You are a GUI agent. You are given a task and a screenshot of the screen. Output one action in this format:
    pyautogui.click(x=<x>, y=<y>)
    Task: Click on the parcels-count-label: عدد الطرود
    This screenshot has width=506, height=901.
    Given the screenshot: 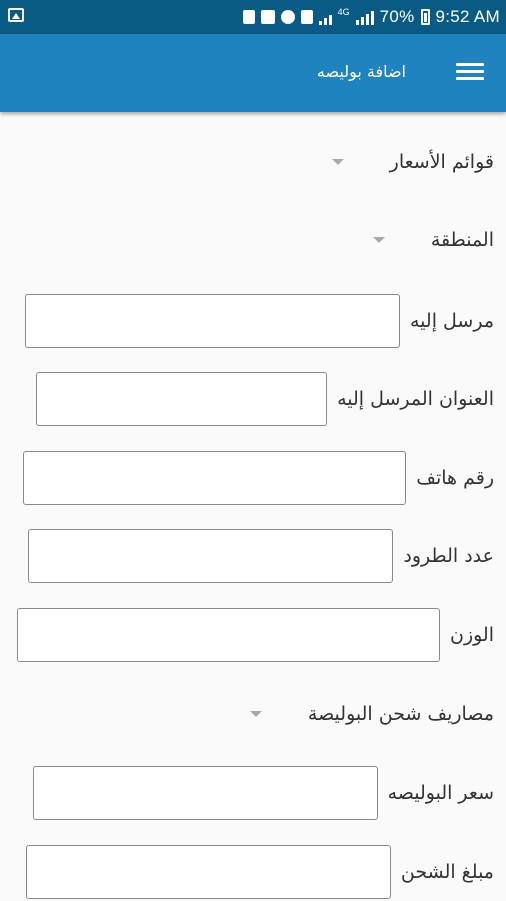 What is the action you would take?
    pyautogui.click(x=448, y=556)
    